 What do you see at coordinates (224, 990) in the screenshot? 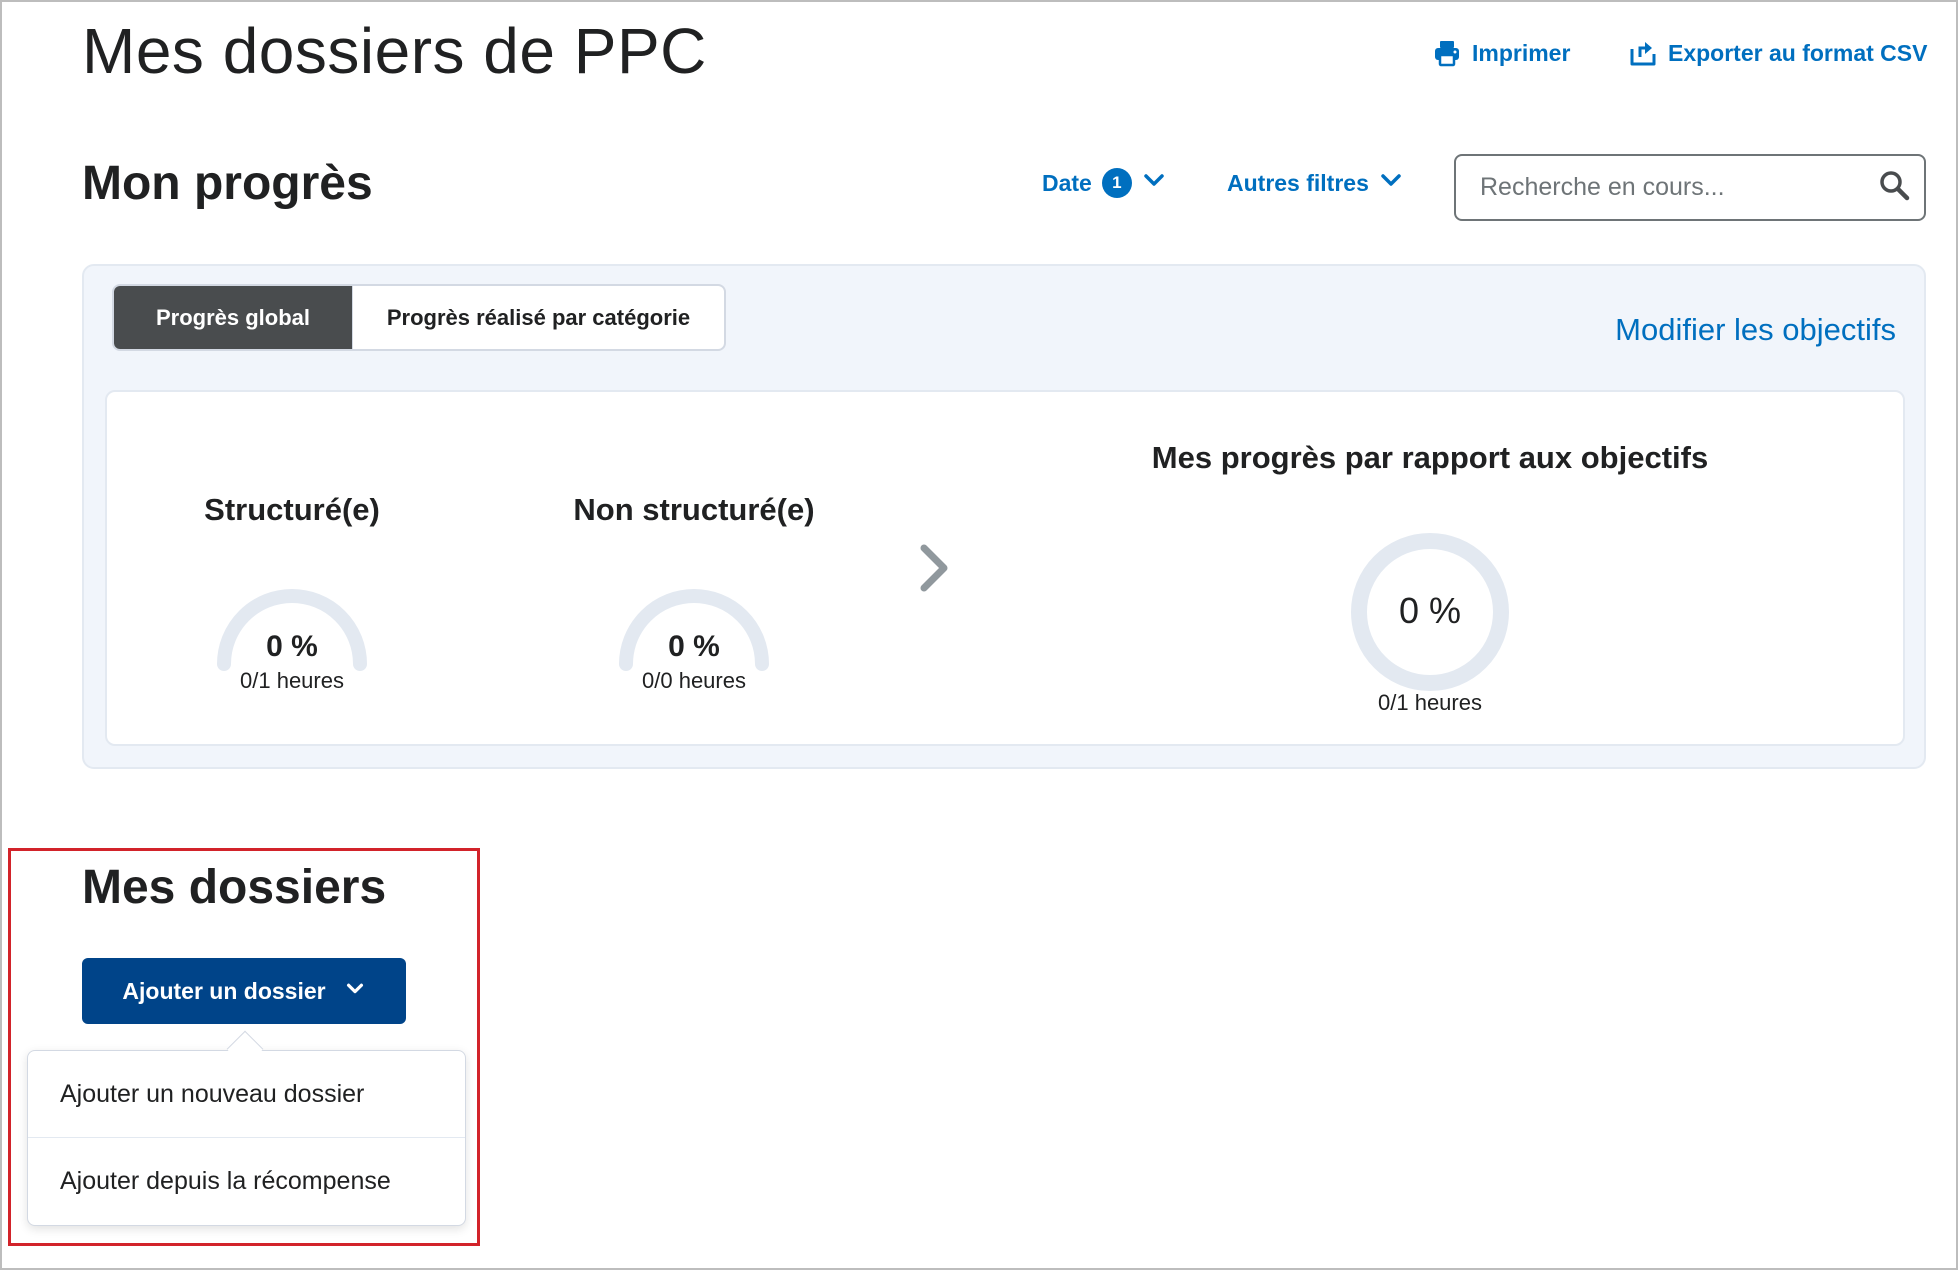
I see `add-folder-label: Ajouter un dossier` at bounding box center [224, 990].